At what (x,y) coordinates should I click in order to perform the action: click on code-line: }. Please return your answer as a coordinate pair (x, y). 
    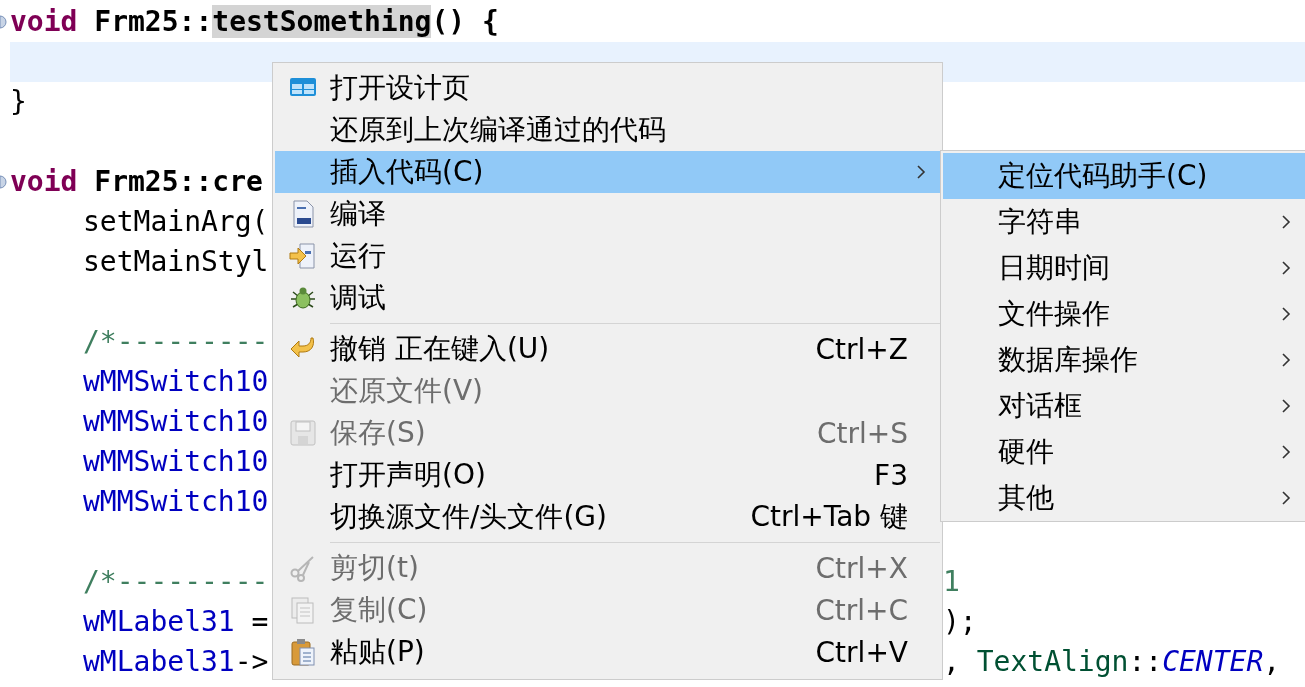
    Looking at the image, I should click on (18, 102).